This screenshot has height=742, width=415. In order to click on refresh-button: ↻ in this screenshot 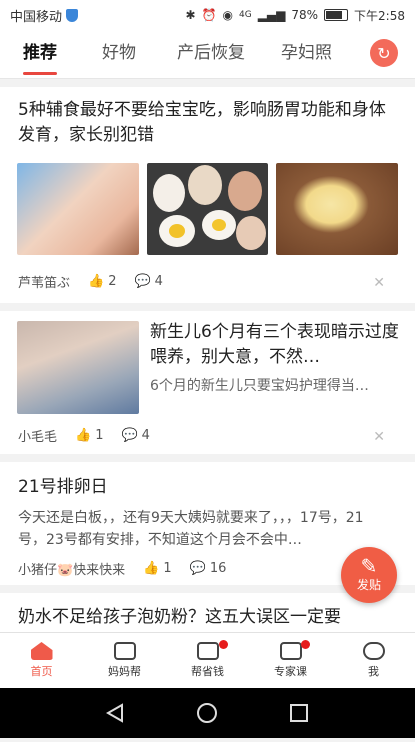, I will do `click(384, 53)`.